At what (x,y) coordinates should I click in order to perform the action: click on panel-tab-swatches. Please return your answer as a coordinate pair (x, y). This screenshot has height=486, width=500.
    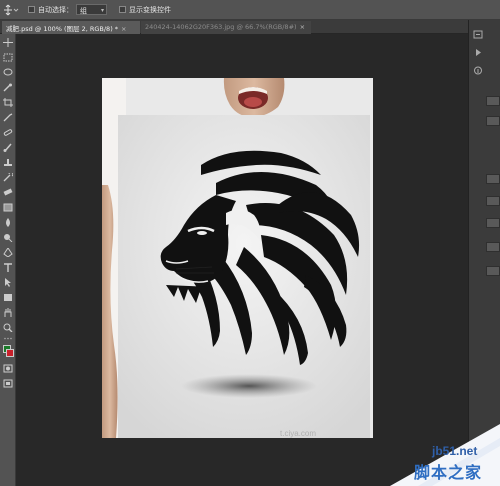
    Looking at the image, I should click on (493, 121).